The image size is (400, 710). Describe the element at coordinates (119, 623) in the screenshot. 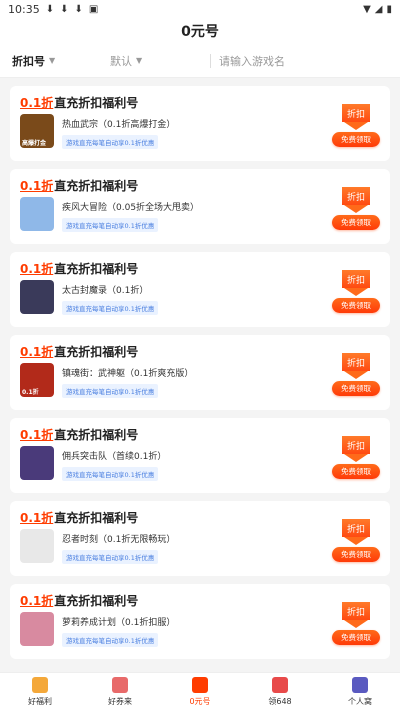

I see `game-name: 萝莉养成计划（0.1折扣服）` at that location.